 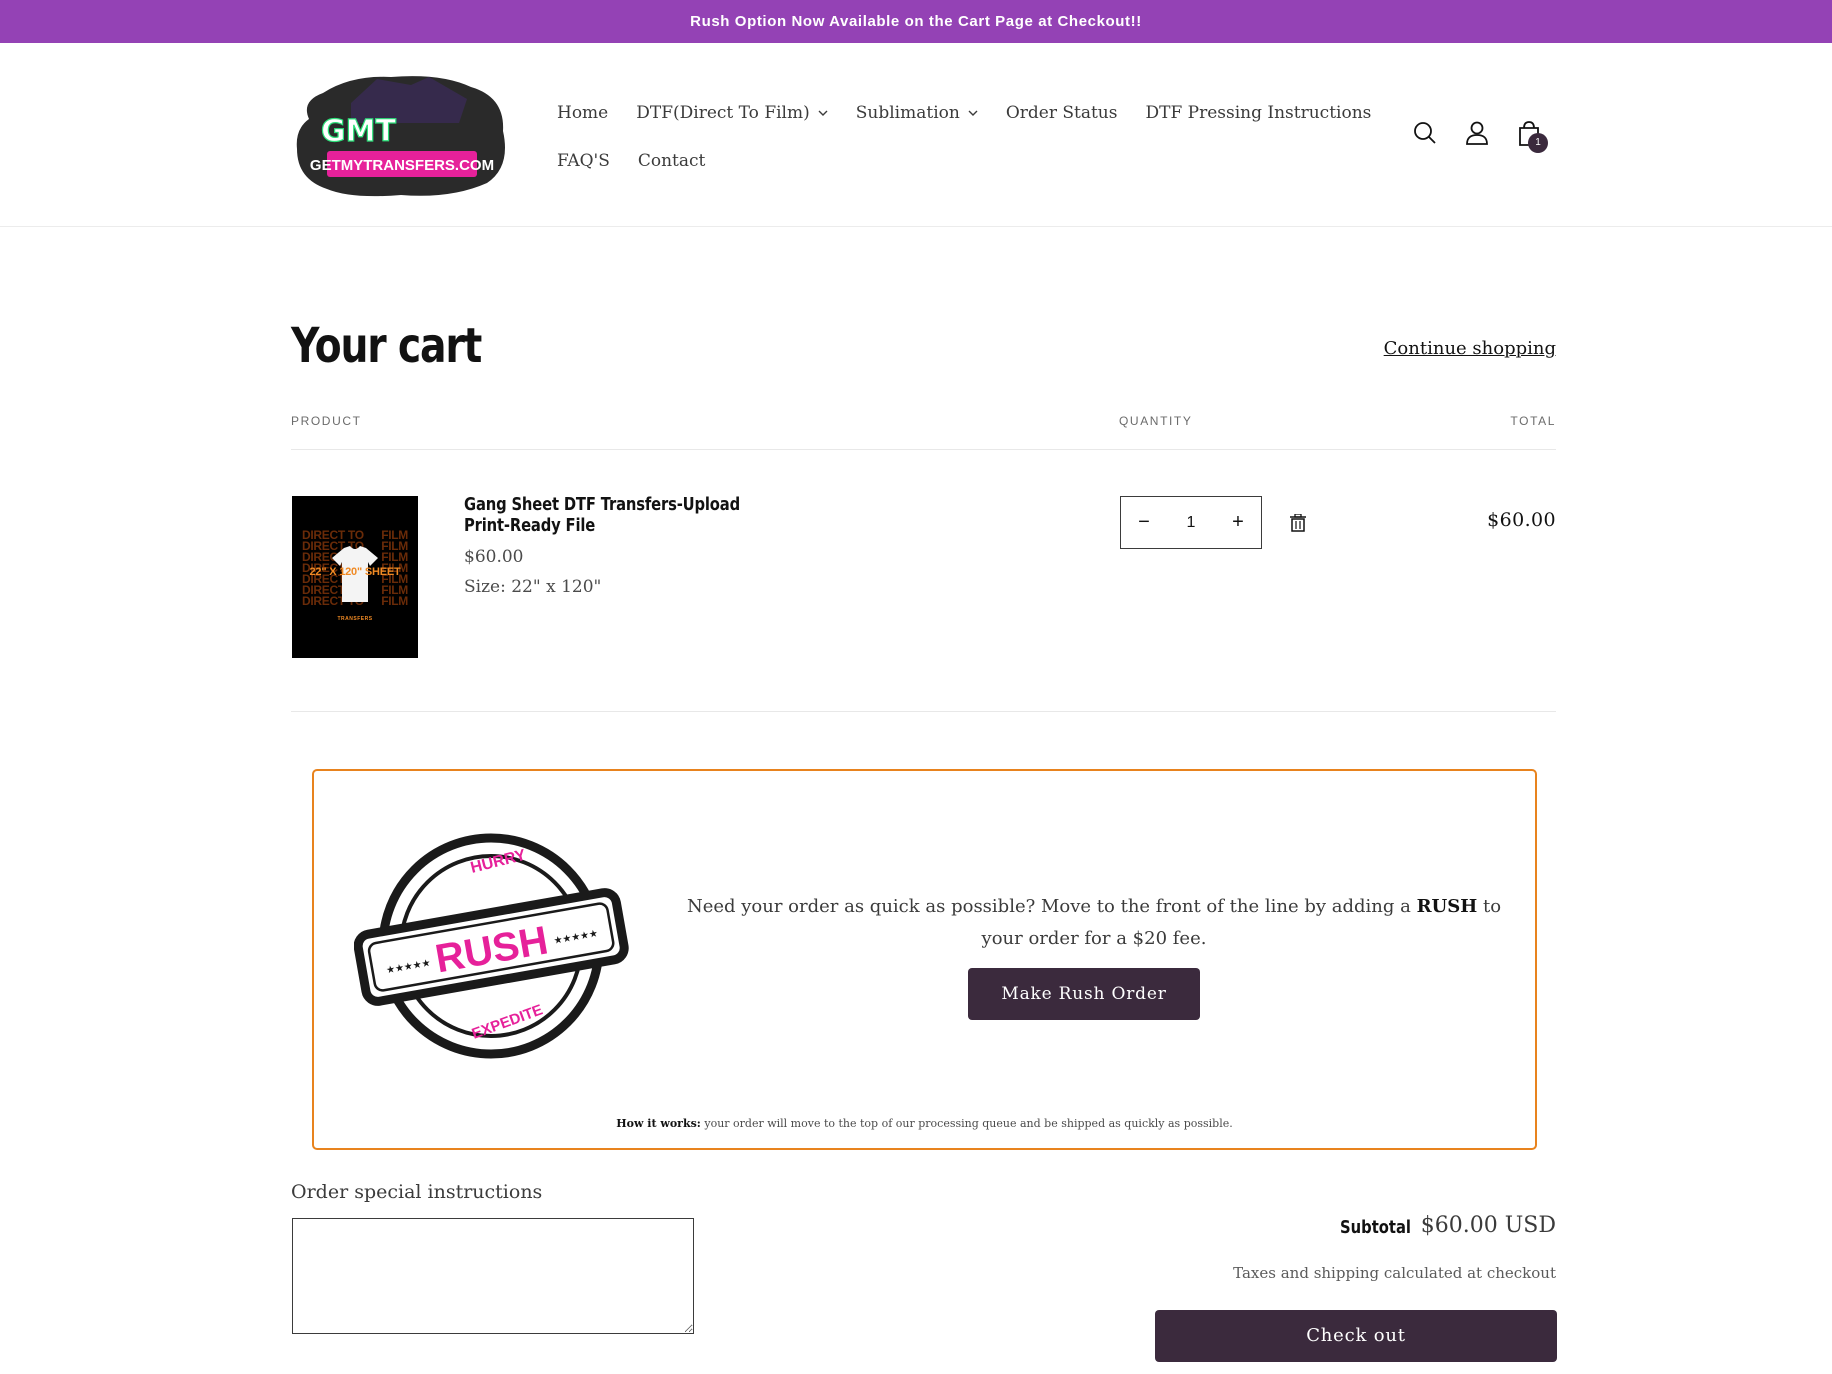 What do you see at coordinates (493, 1276) in the screenshot?
I see `special-instructions-field` at bounding box center [493, 1276].